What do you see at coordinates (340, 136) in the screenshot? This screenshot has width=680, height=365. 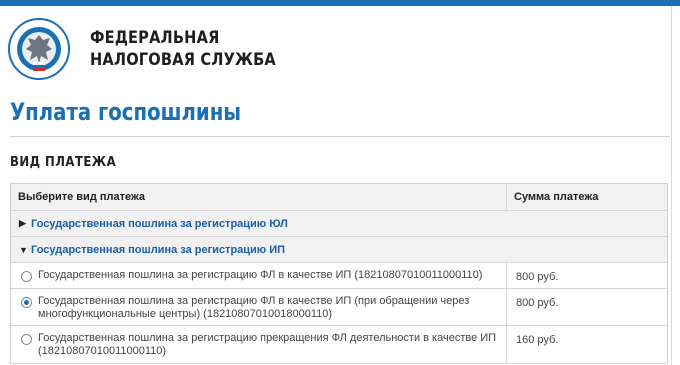 I see `title-divider` at bounding box center [340, 136].